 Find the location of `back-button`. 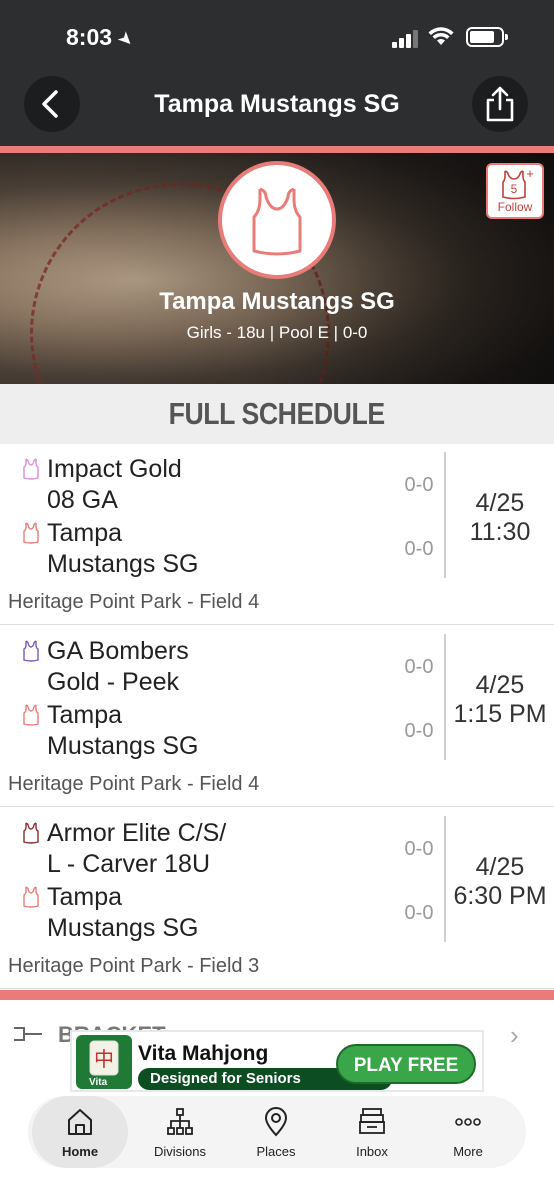

back-button is located at coordinates (52, 104).